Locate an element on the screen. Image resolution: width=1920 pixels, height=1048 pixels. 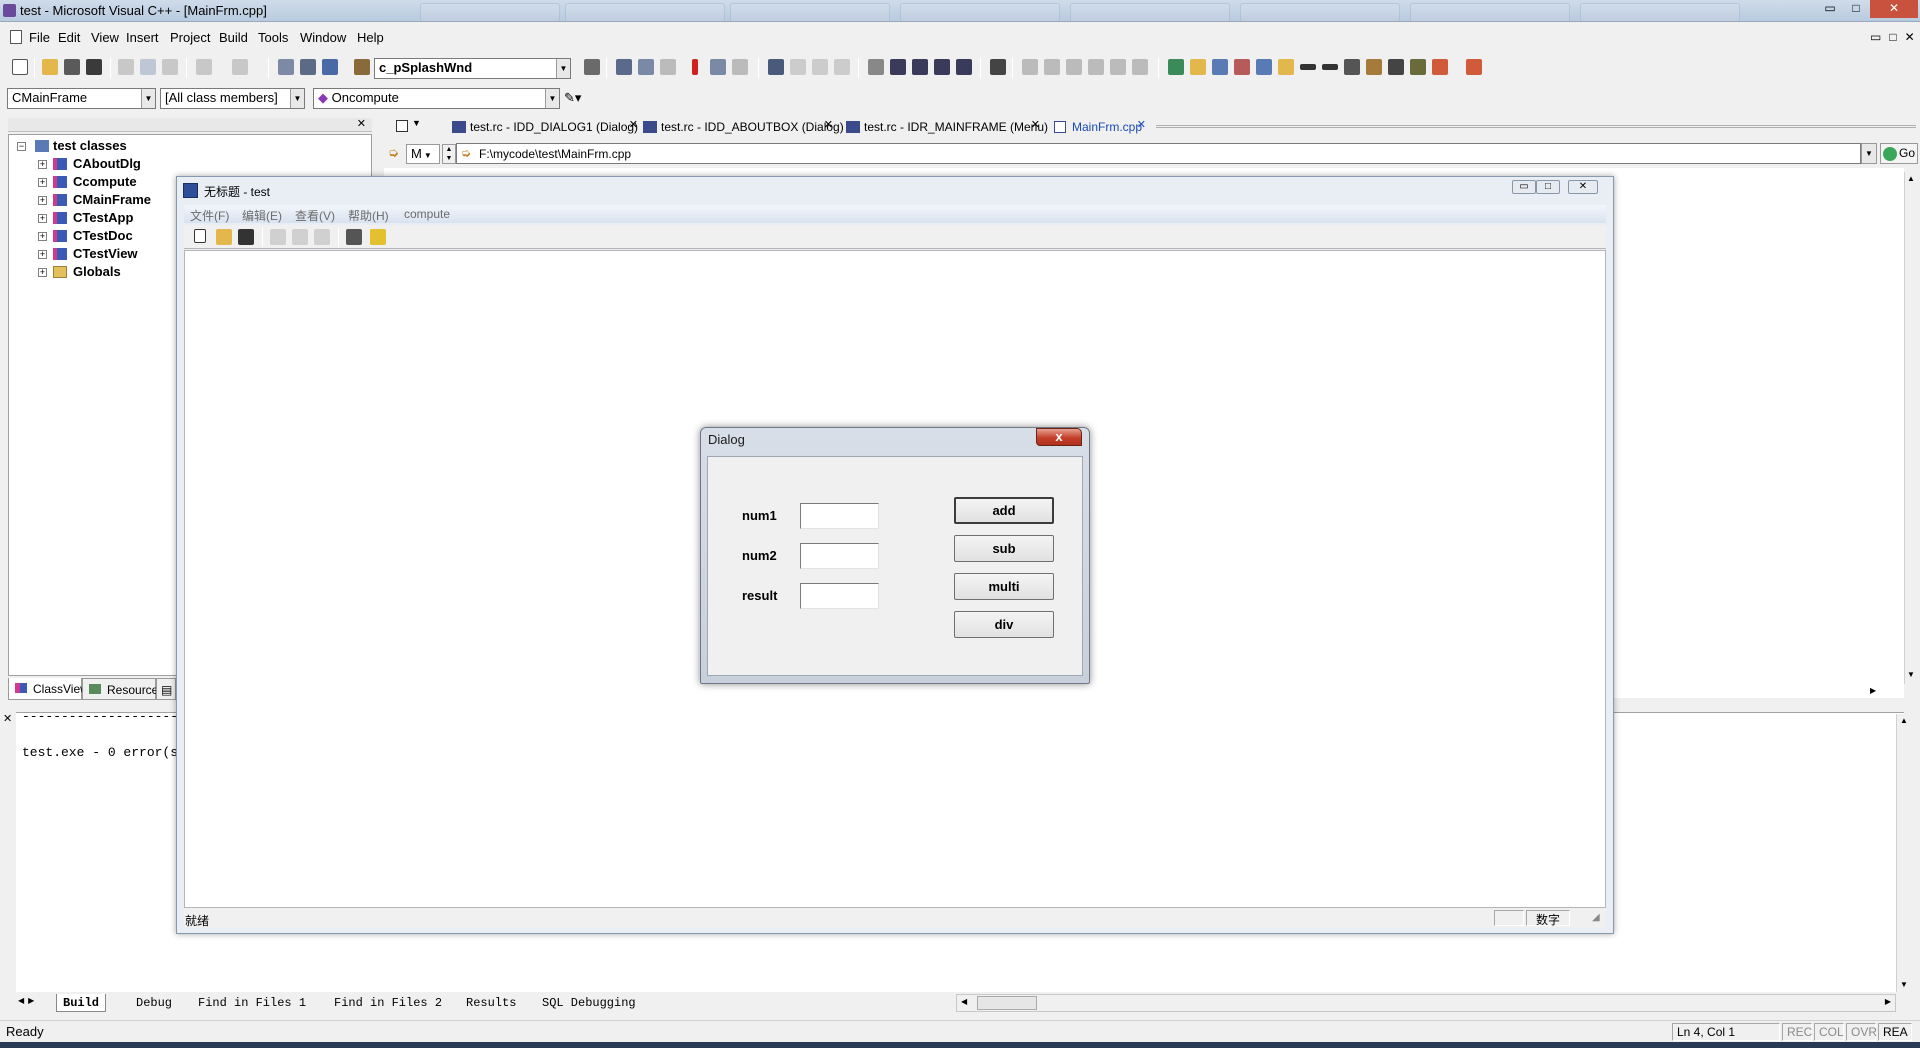
menu-view: View is located at coordinates (105, 37).